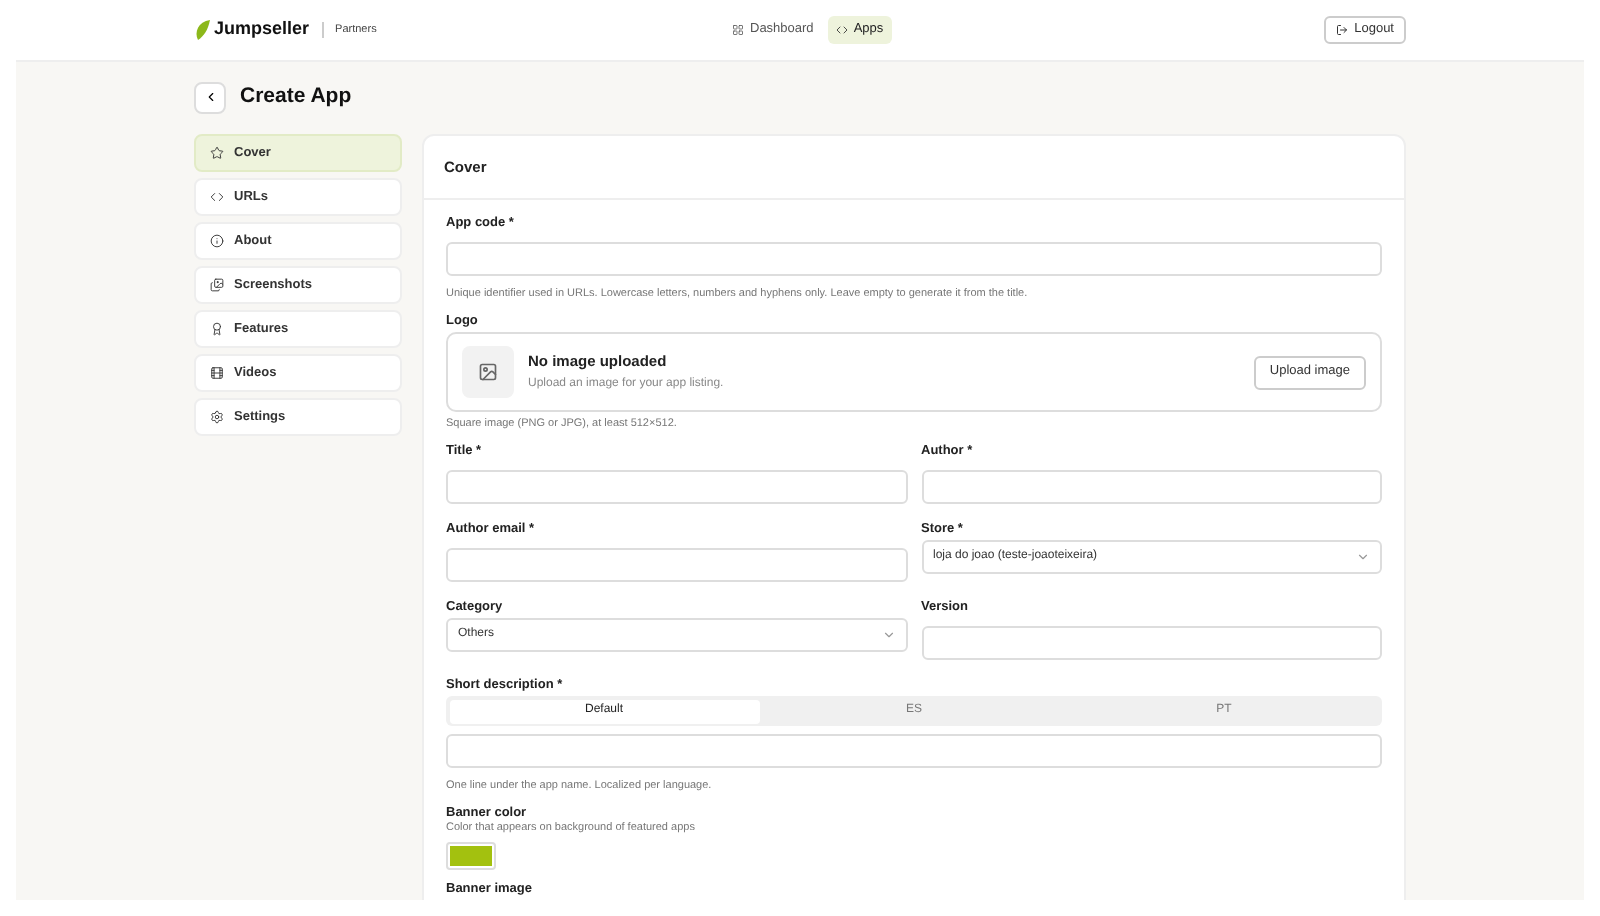  I want to click on grid-icon, so click(738, 30).